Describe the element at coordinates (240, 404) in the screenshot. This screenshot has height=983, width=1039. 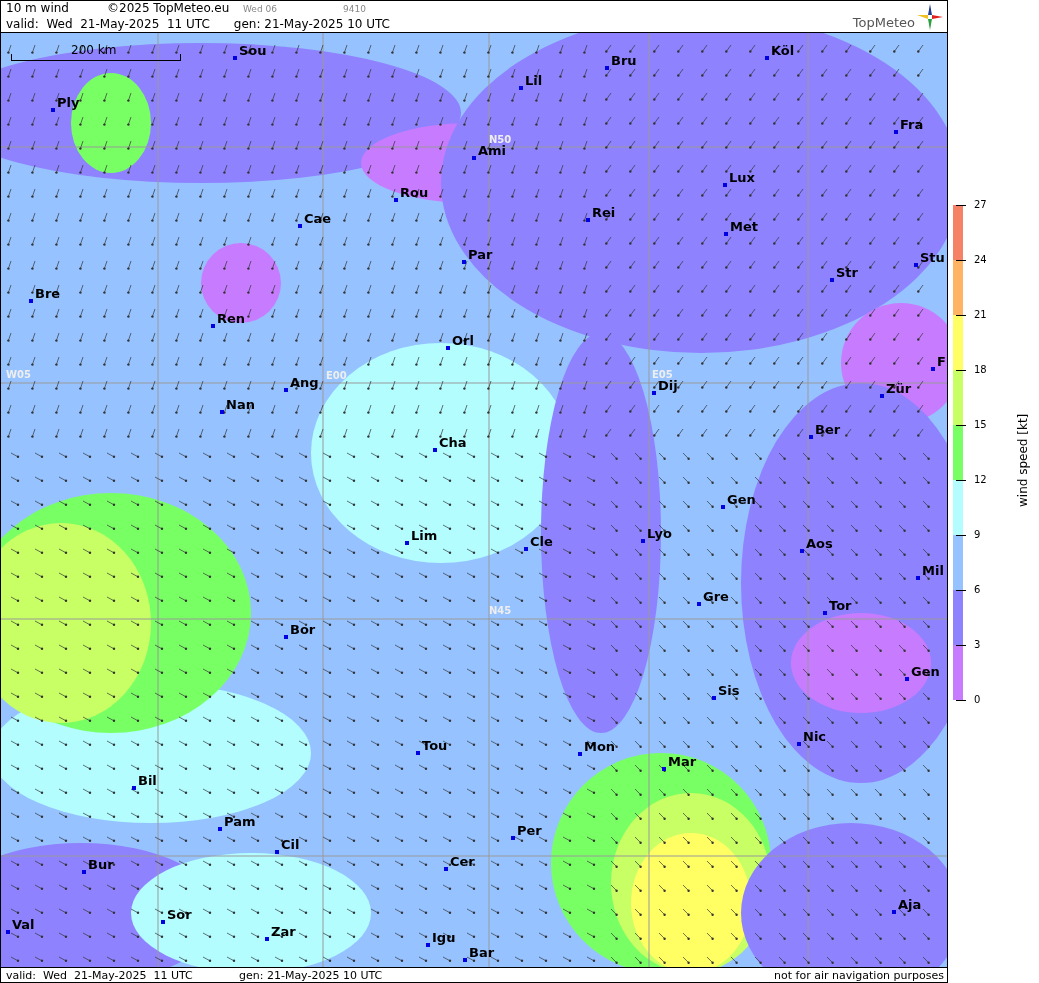
I see `city-label: Nan` at that location.